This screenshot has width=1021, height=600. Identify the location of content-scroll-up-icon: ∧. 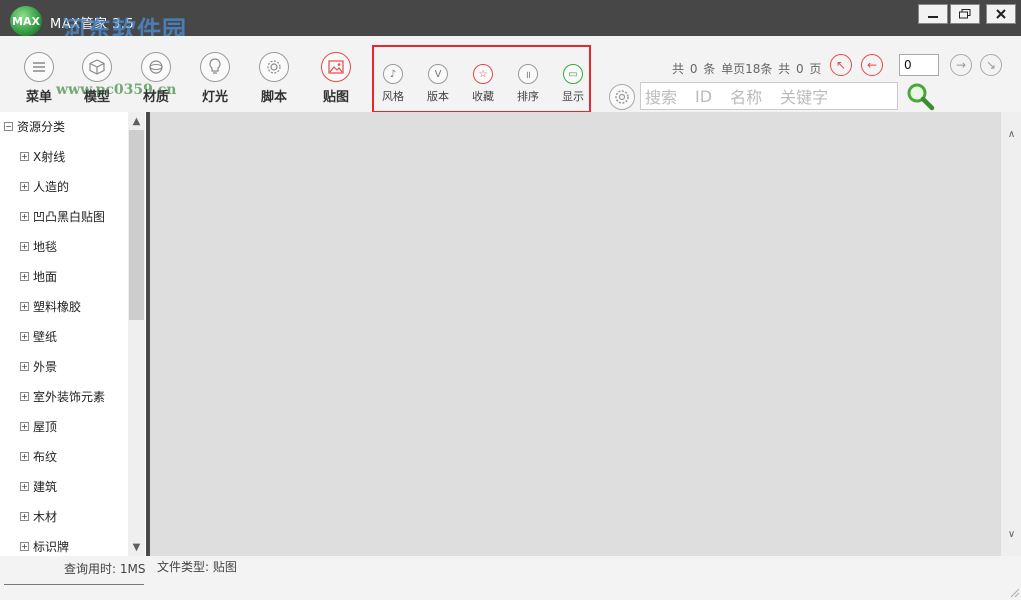
(1011, 134).